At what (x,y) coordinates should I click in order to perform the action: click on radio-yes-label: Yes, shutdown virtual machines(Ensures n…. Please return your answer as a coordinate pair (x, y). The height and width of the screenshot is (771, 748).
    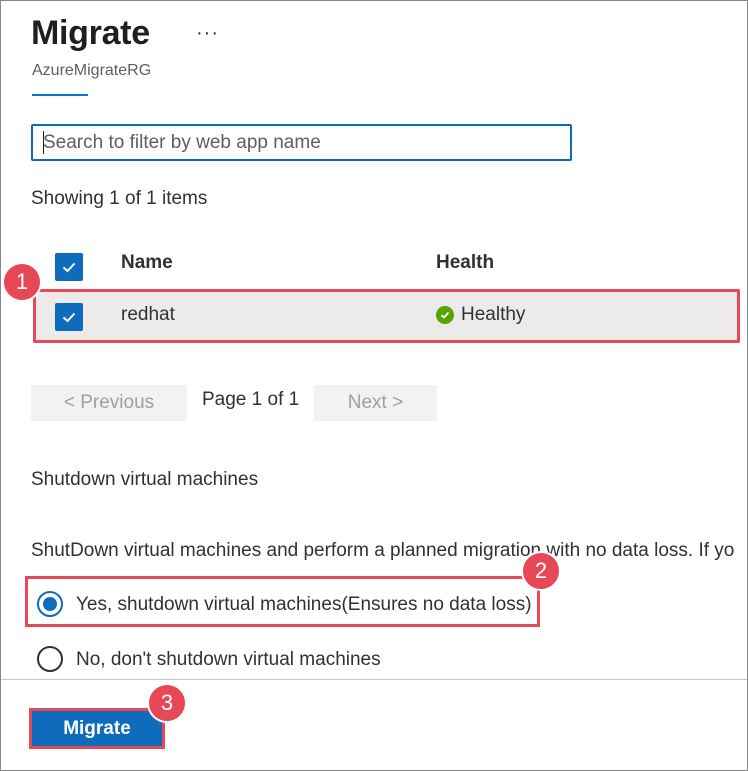
    Looking at the image, I should click on (304, 605).